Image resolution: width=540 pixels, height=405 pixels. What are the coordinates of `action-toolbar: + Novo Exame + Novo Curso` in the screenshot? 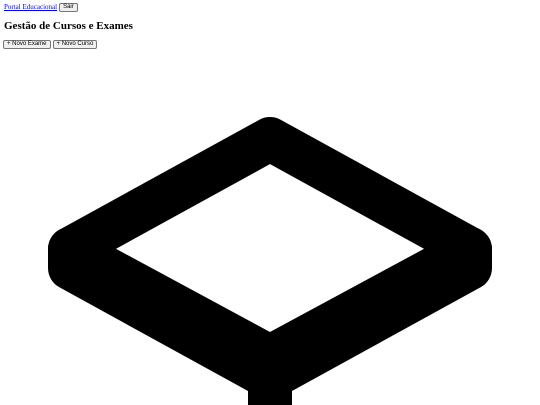 It's located at (50, 44).